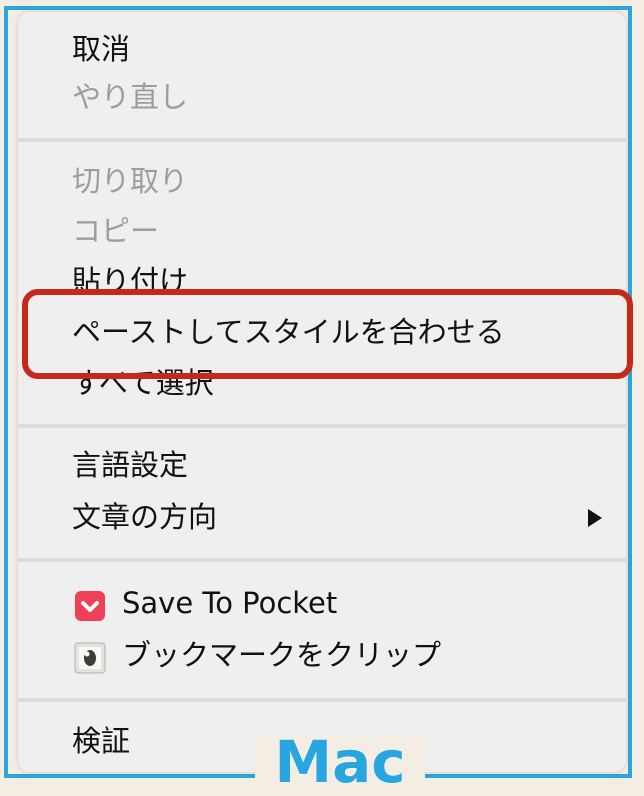  What do you see at coordinates (322, 49) in the screenshot?
I see `menu-item-undo: 取消` at bounding box center [322, 49].